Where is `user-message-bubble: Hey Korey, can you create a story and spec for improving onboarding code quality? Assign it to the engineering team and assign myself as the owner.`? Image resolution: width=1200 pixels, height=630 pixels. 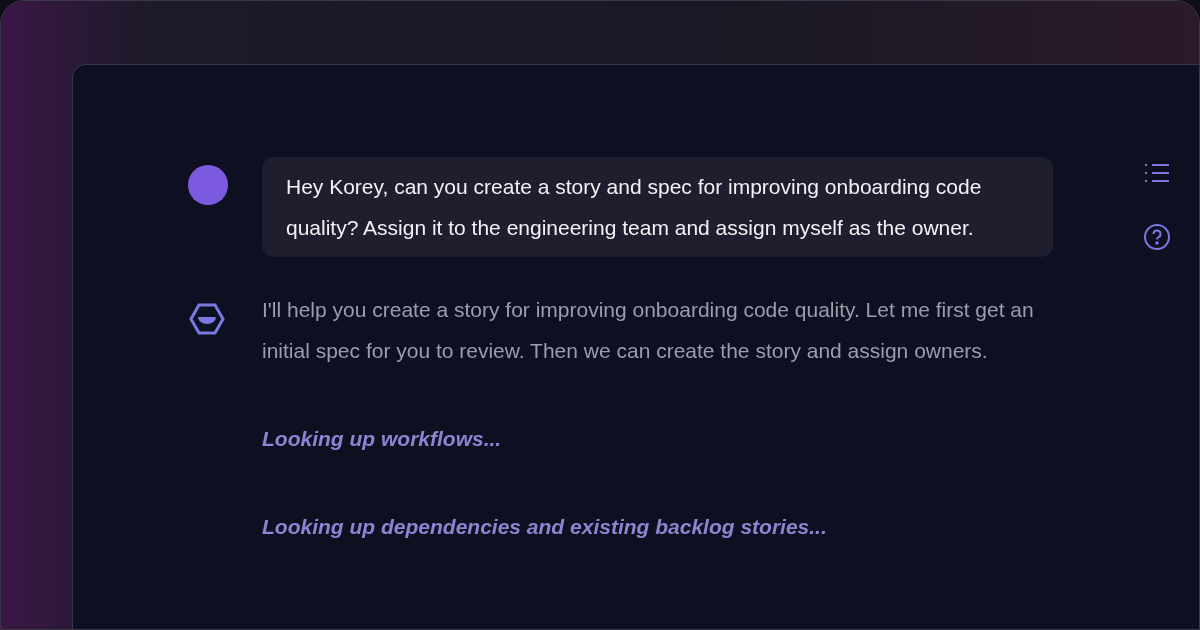 user-message-bubble: Hey Korey, can you create a story and spec for improving onboarding code quality? Assign it to the engineering team and assign myself as the owner. is located at coordinates (657, 207).